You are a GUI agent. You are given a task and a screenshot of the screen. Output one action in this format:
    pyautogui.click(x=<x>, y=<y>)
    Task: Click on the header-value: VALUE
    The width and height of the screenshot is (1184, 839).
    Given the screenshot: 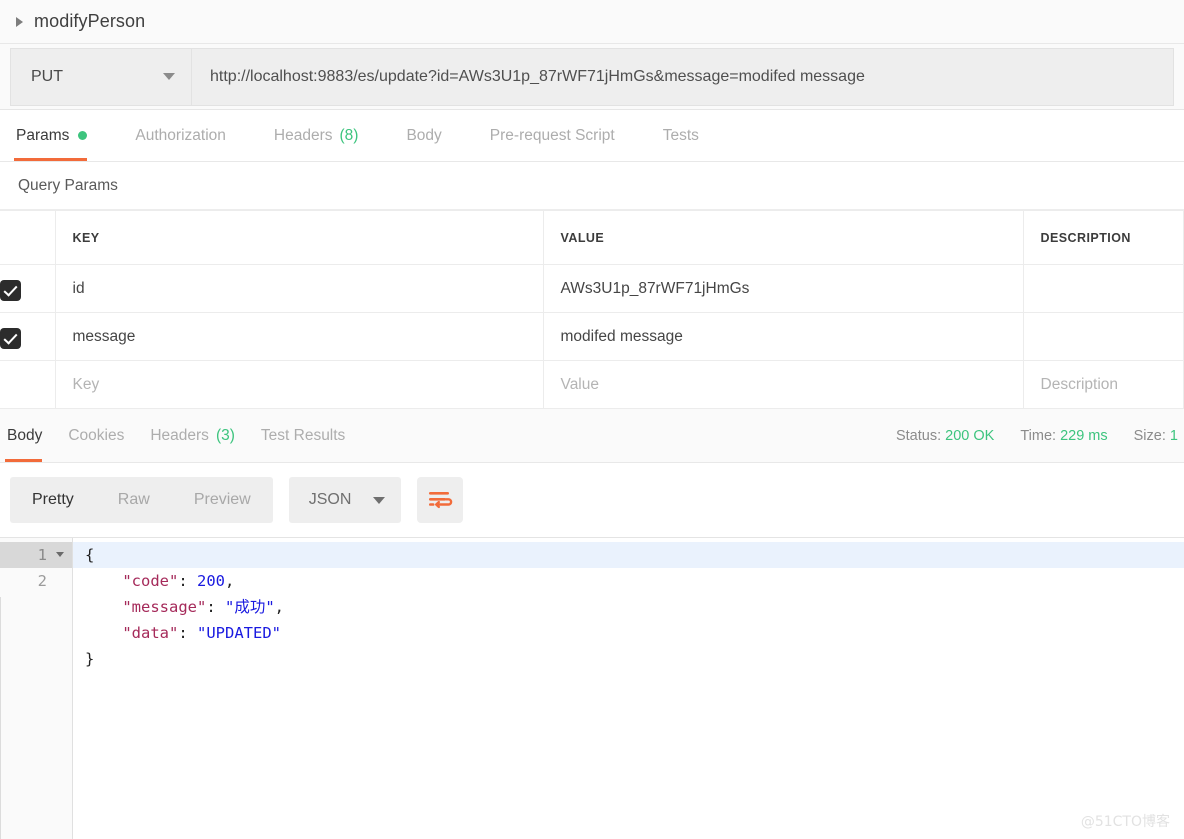 What is the action you would take?
    pyautogui.click(x=783, y=237)
    